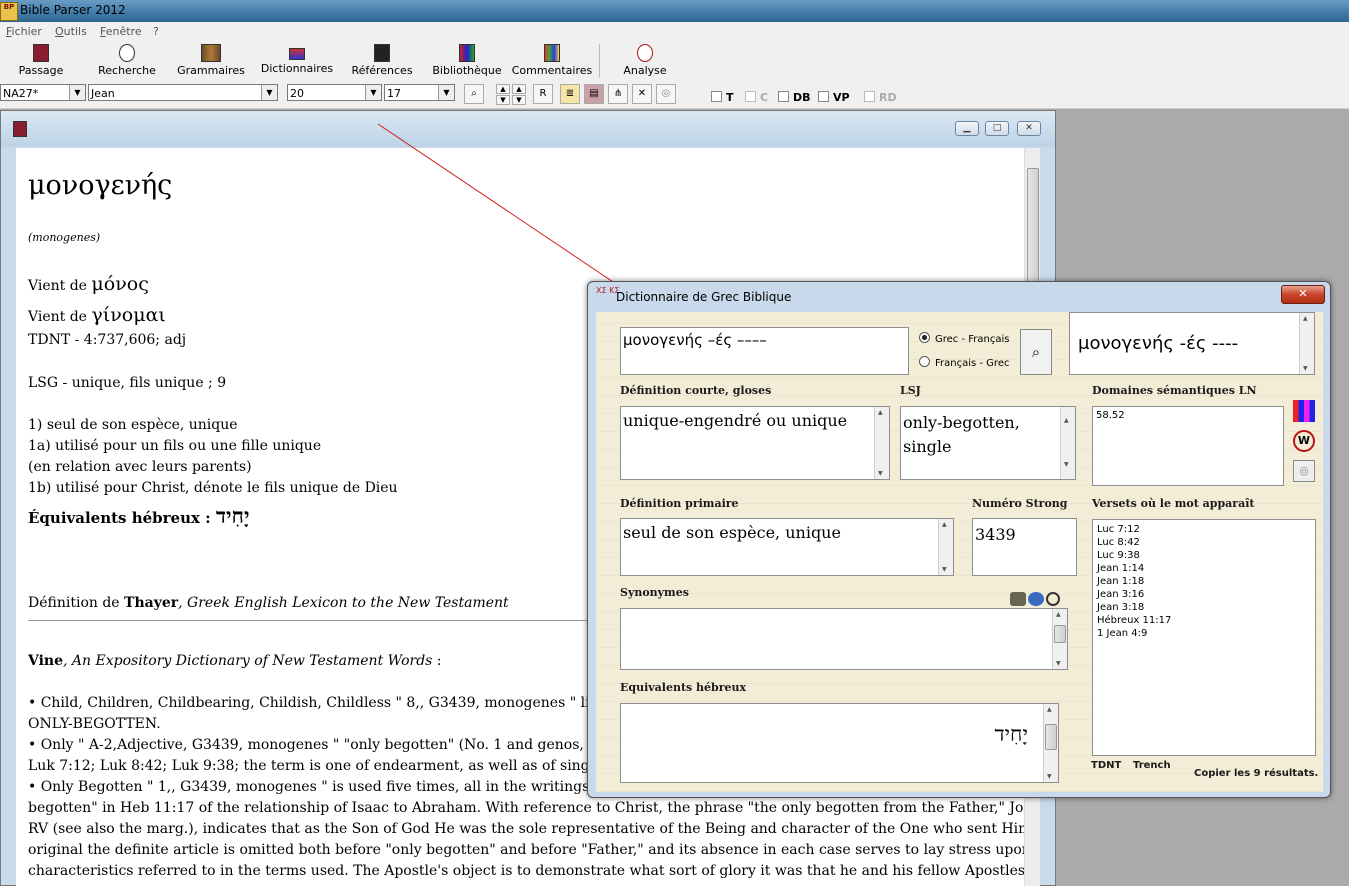 The height and width of the screenshot is (886, 1349). What do you see at coordinates (964, 338) in the screenshot?
I see `radio-greek-french: Grec - Français` at bounding box center [964, 338].